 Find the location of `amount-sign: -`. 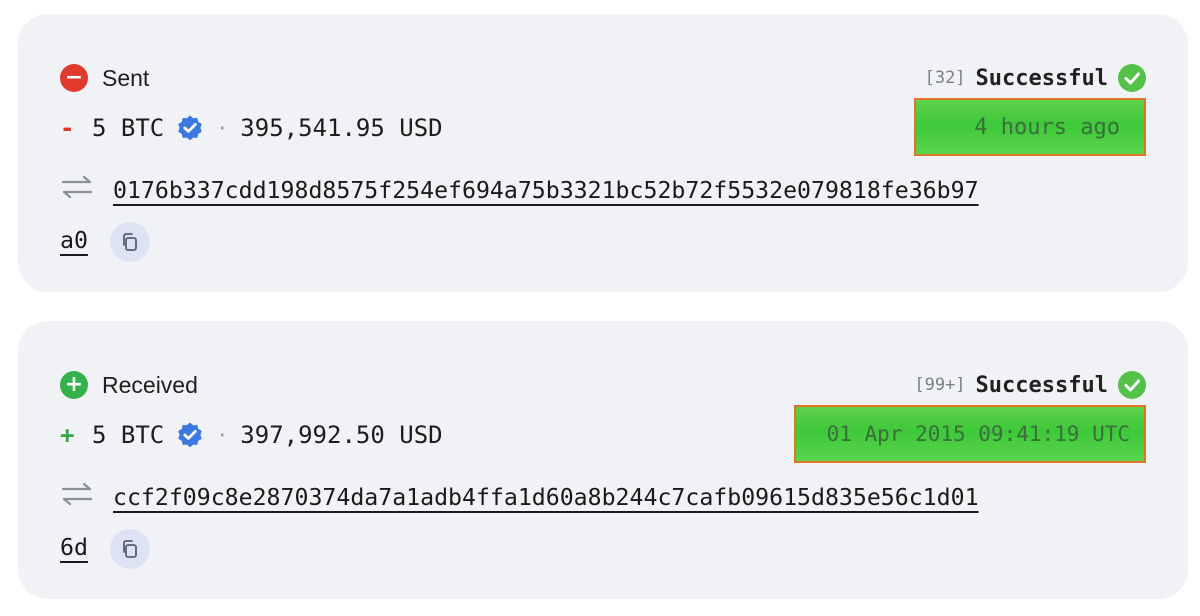

amount-sign: - is located at coordinates (67, 128).